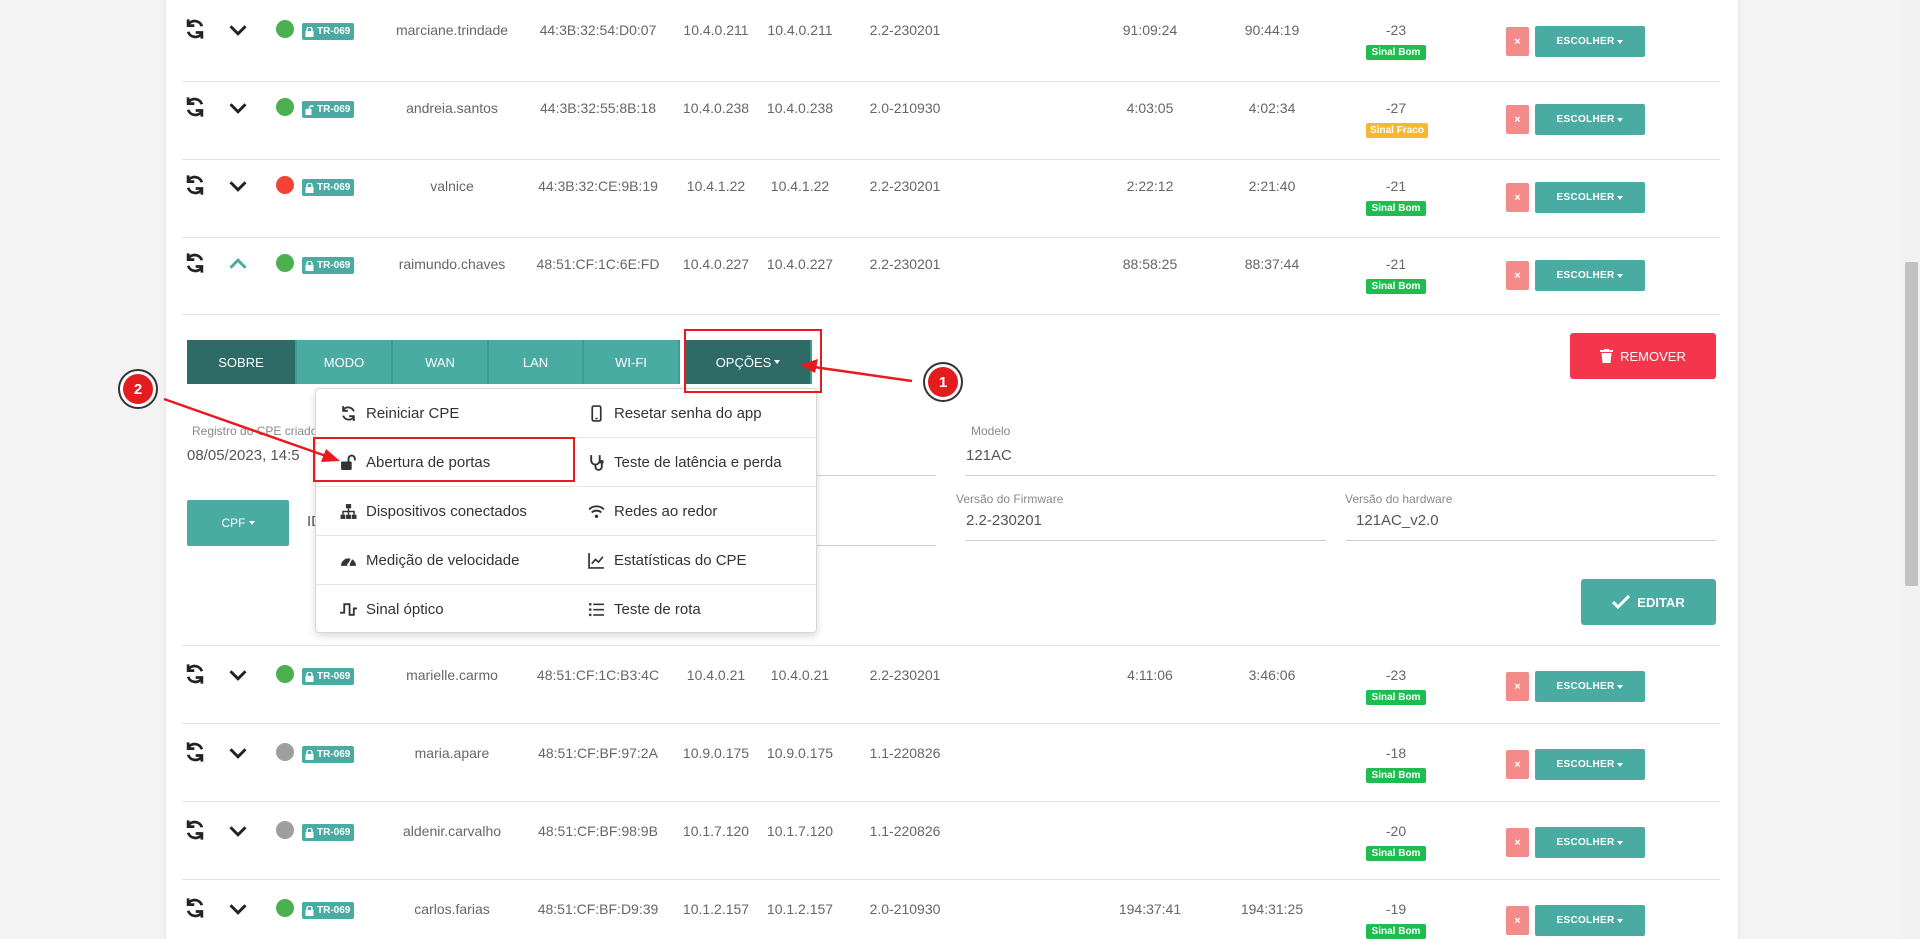 The width and height of the screenshot is (1920, 939). I want to click on firmware-cell: 1.1-220826, so click(905, 831).